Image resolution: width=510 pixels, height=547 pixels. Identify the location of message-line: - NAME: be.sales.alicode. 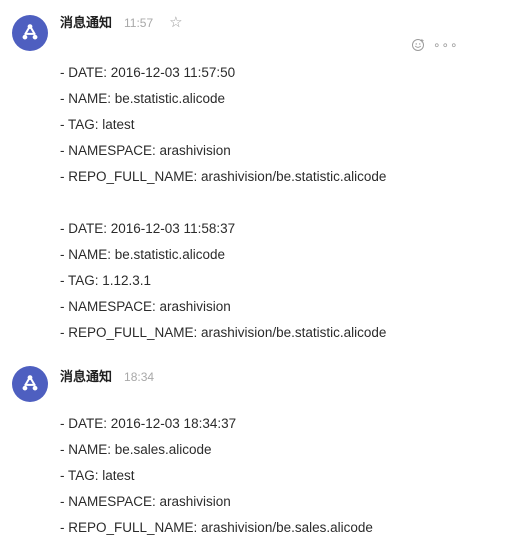
(136, 449).